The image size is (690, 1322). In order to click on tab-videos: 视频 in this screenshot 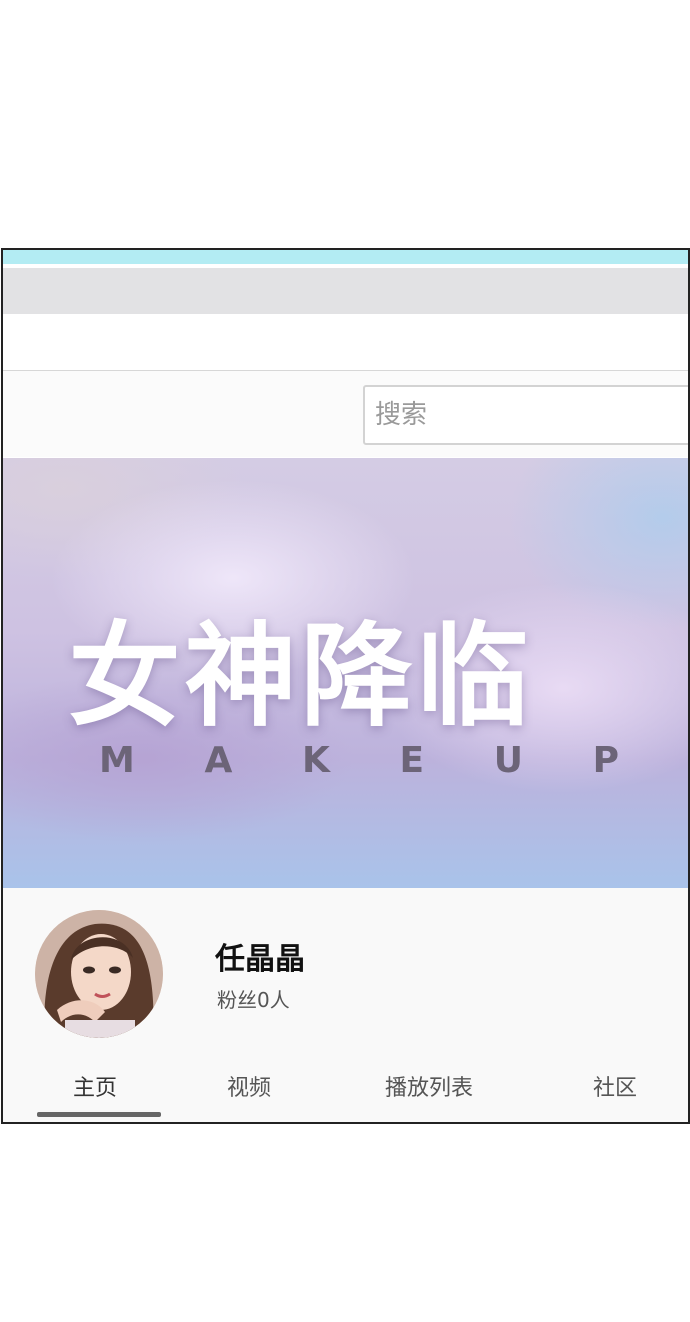, I will do `click(249, 1086)`.